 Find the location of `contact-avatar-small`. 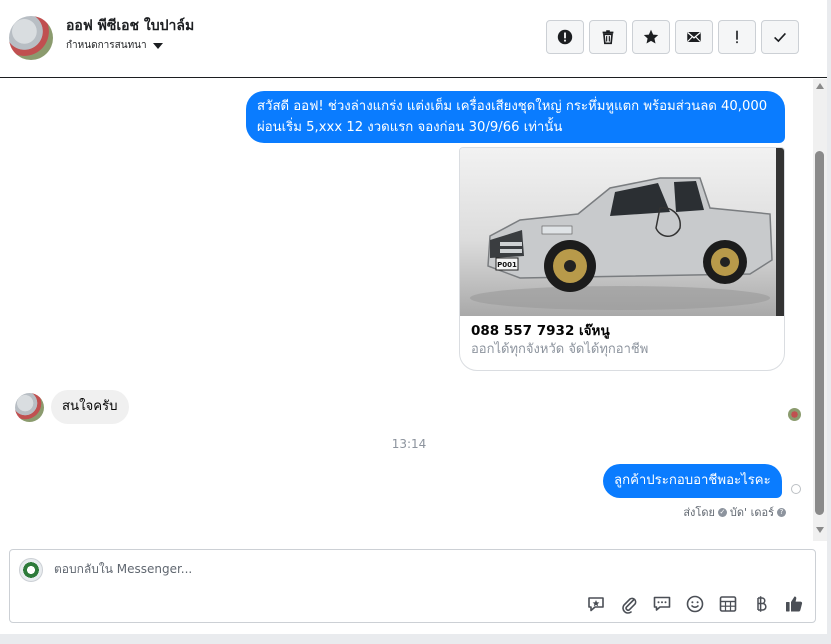

contact-avatar-small is located at coordinates (29, 407).